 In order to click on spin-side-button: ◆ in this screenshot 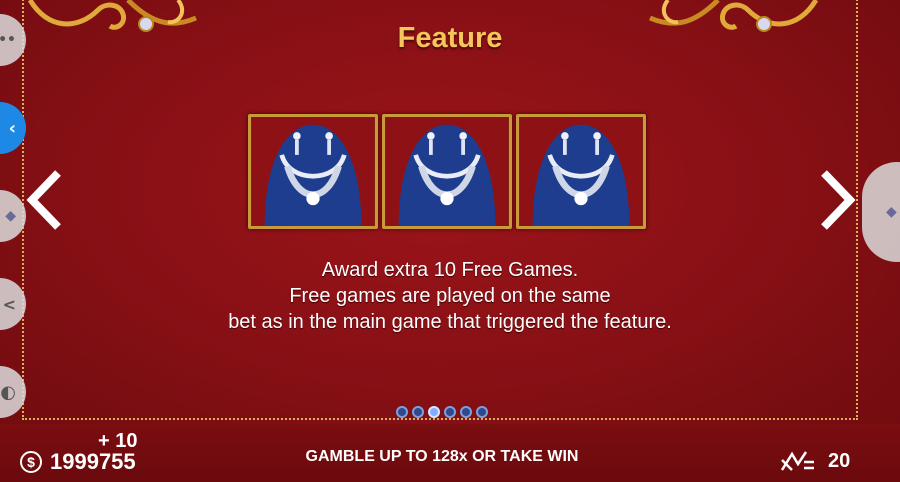, I will do `click(881, 212)`.